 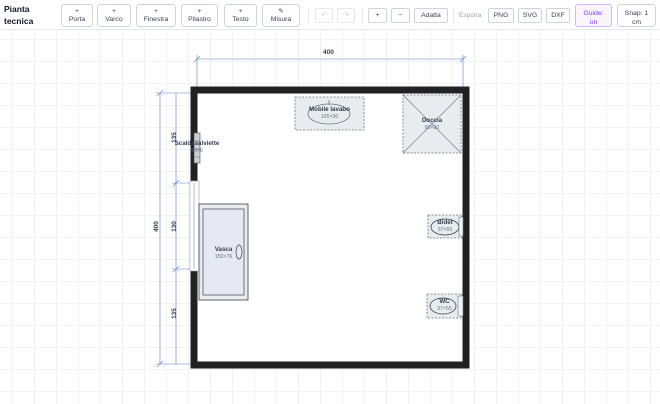 What do you see at coordinates (444, 301) in the screenshot?
I see `fixture-name: WC` at bounding box center [444, 301].